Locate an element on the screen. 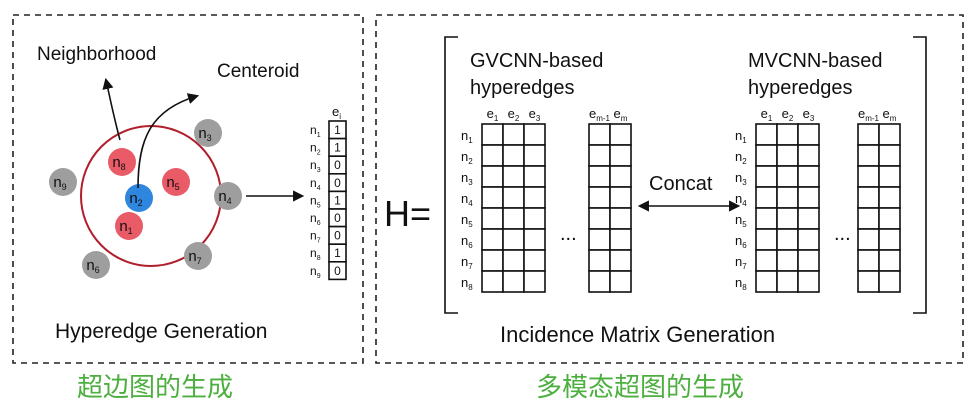 The height and width of the screenshot is (414, 974). right-panel-caption: 多模态超图的生成 is located at coordinates (640, 388).